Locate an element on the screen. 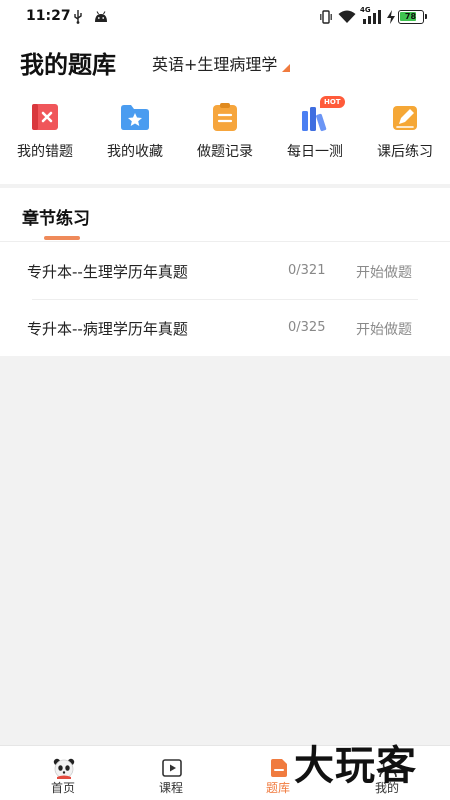 The image size is (450, 800). quick-action-daily-test: HOT 每日一测 is located at coordinates (315, 131).